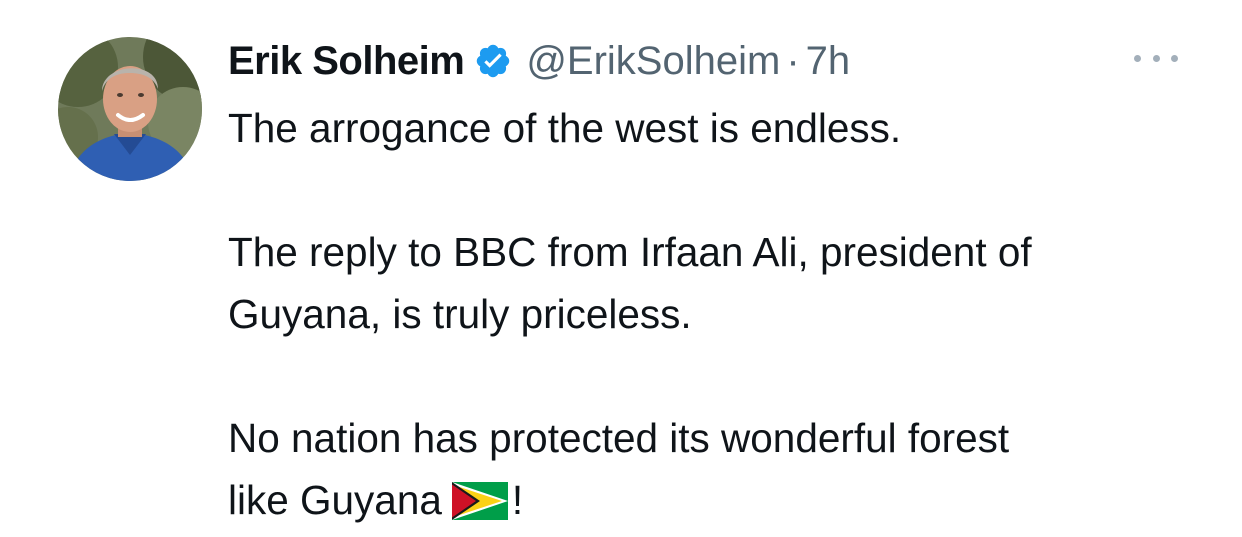 Image resolution: width=1242 pixels, height=537 pixels. I want to click on author-handle: @ErikSolheim, so click(653, 61).